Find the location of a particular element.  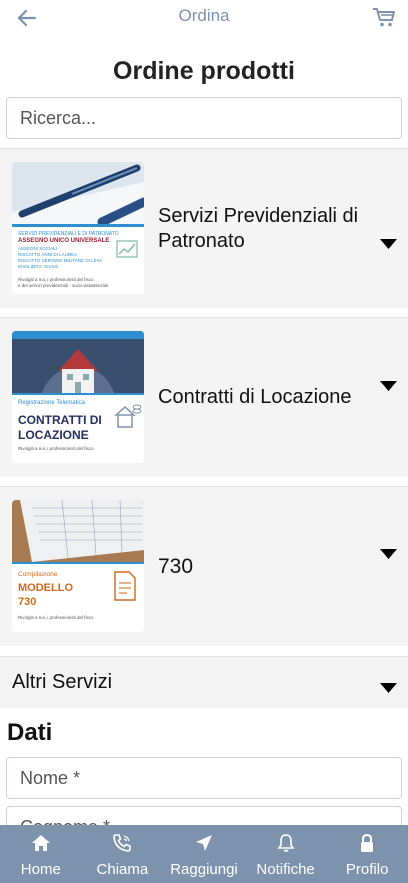

home-icon is located at coordinates (40, 843).